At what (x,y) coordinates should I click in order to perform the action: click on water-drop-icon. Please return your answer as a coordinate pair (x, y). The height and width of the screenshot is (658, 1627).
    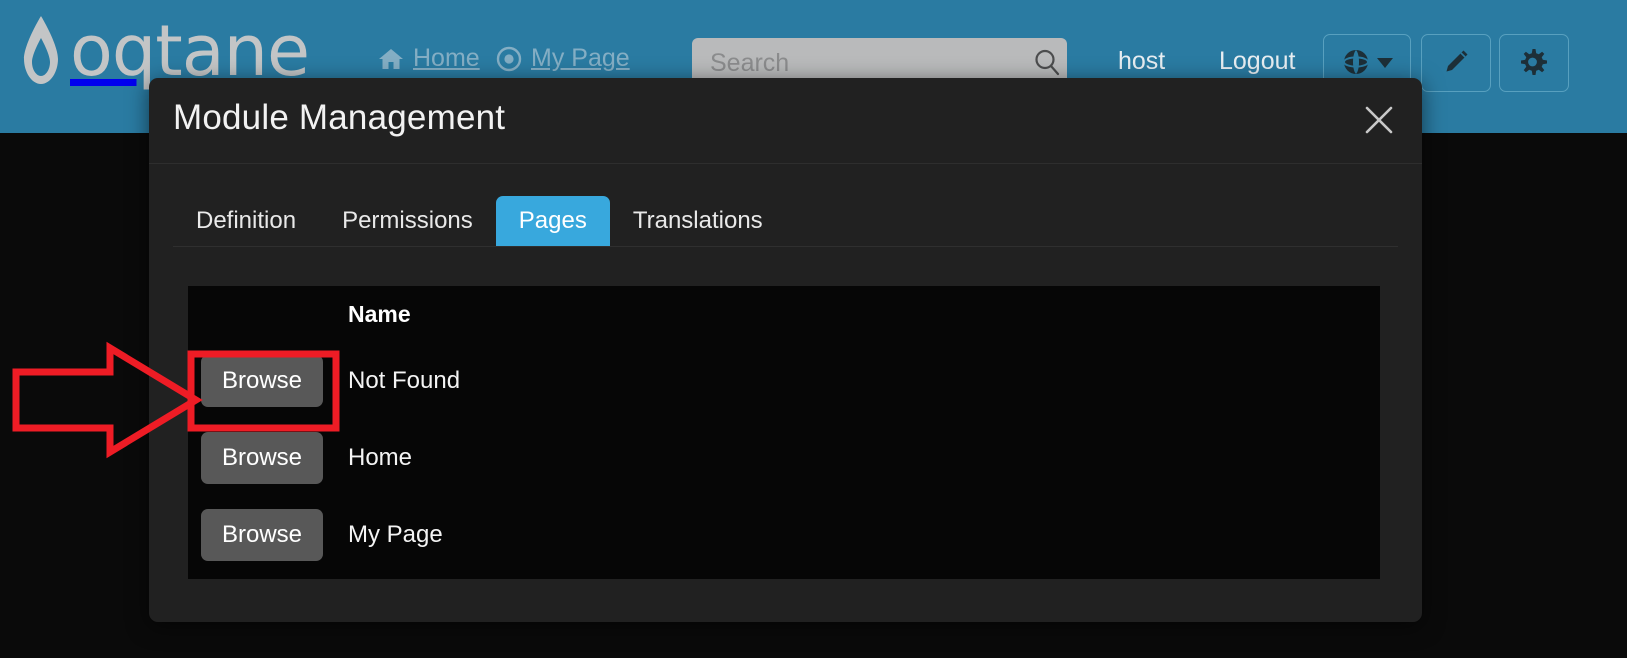
    Looking at the image, I should click on (41, 50).